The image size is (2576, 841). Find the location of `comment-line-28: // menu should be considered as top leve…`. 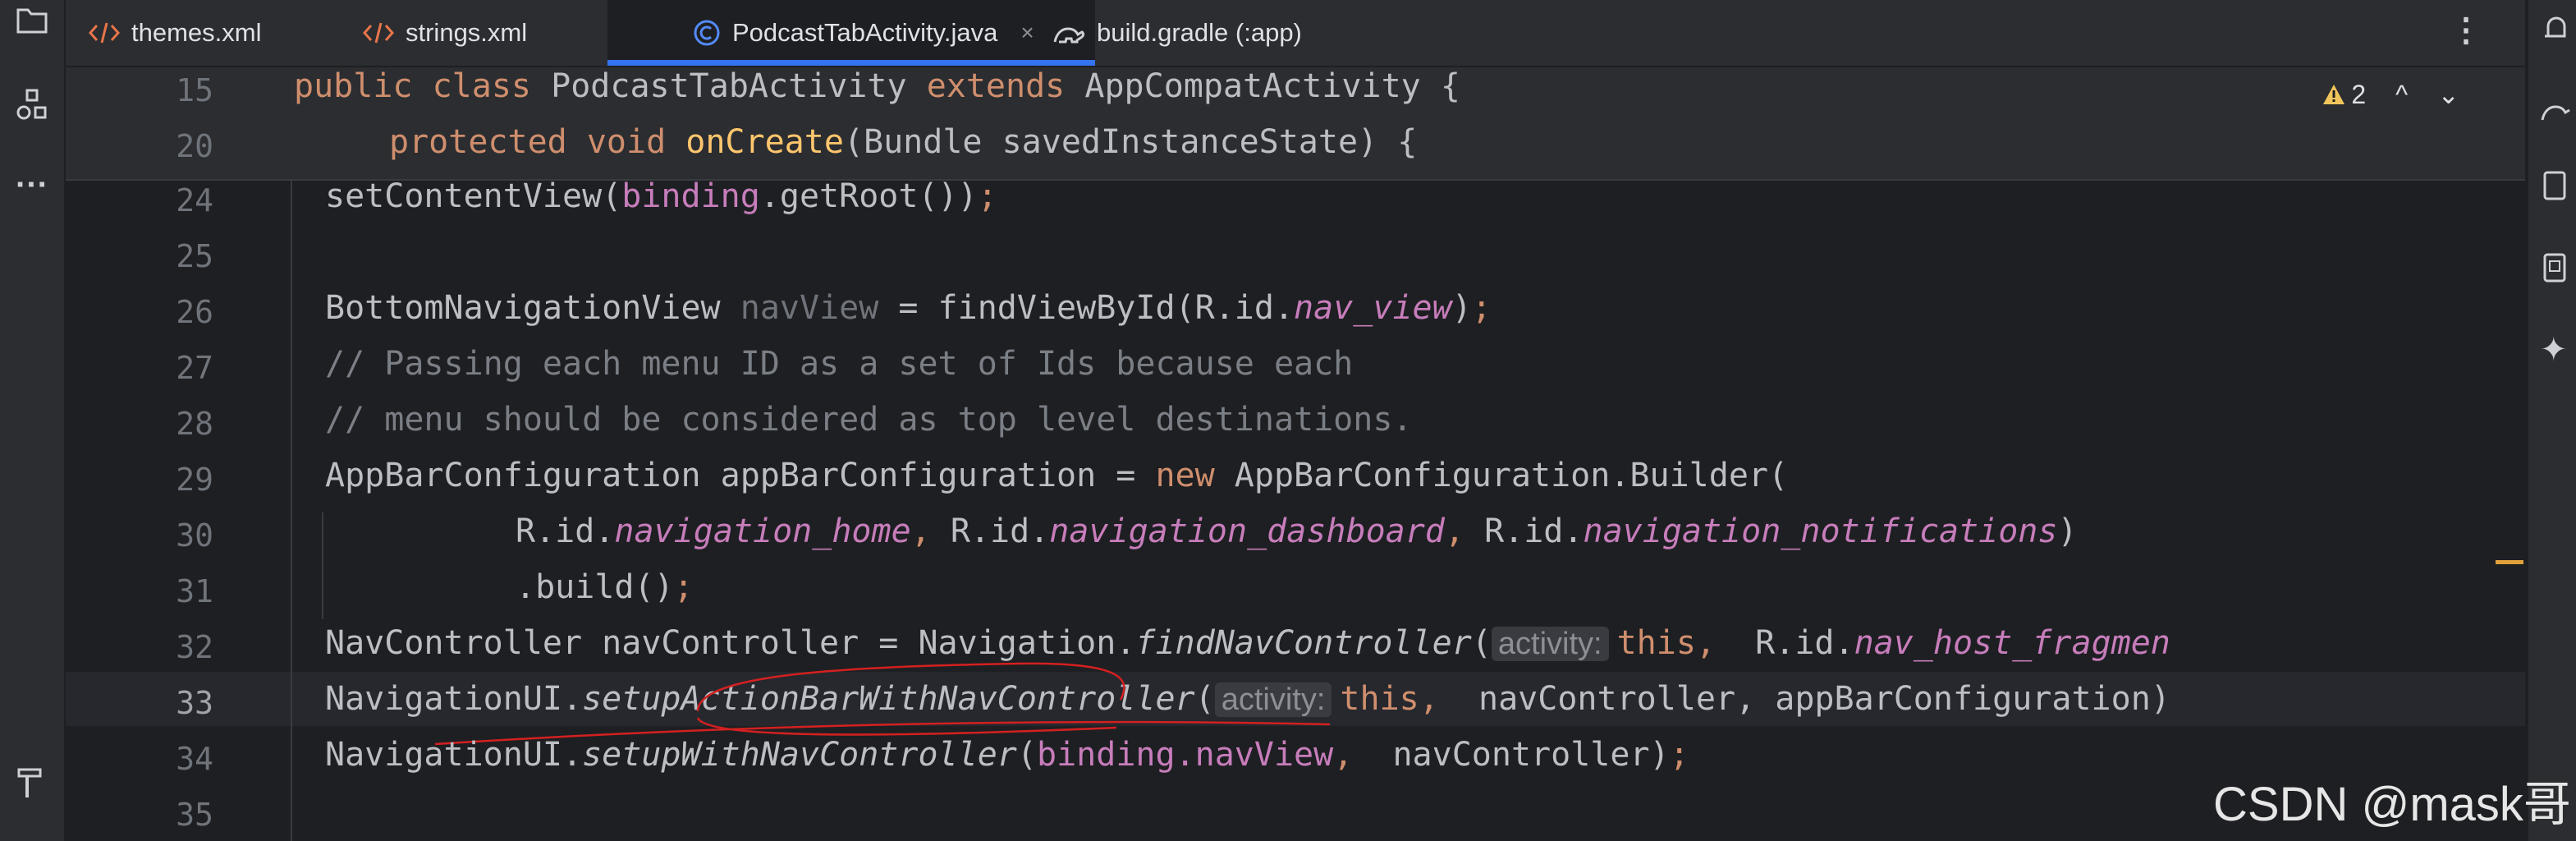

comment-line-28: // menu should be considered as top leve… is located at coordinates (869, 420).